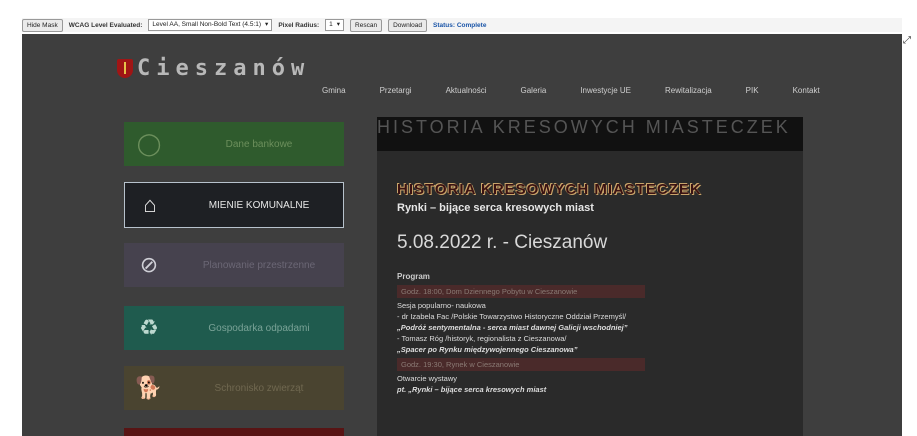 The width and height of the screenshot is (917, 436). What do you see at coordinates (149, 143) in the screenshot?
I see `shield-outline-icon: ◯` at bounding box center [149, 143].